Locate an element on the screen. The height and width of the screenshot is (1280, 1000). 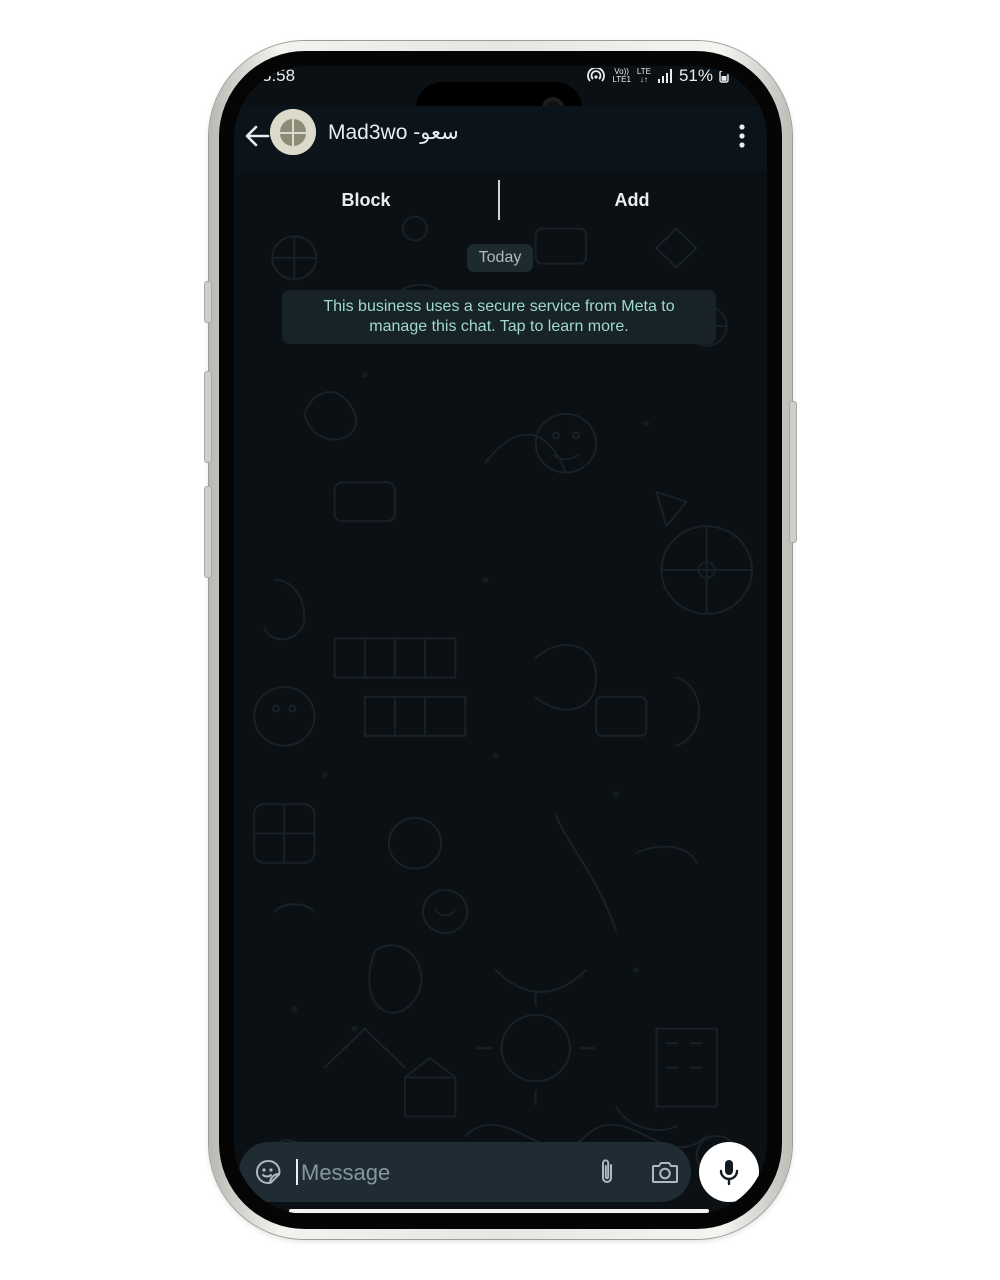
add-button: Add is located at coordinates (632, 200).